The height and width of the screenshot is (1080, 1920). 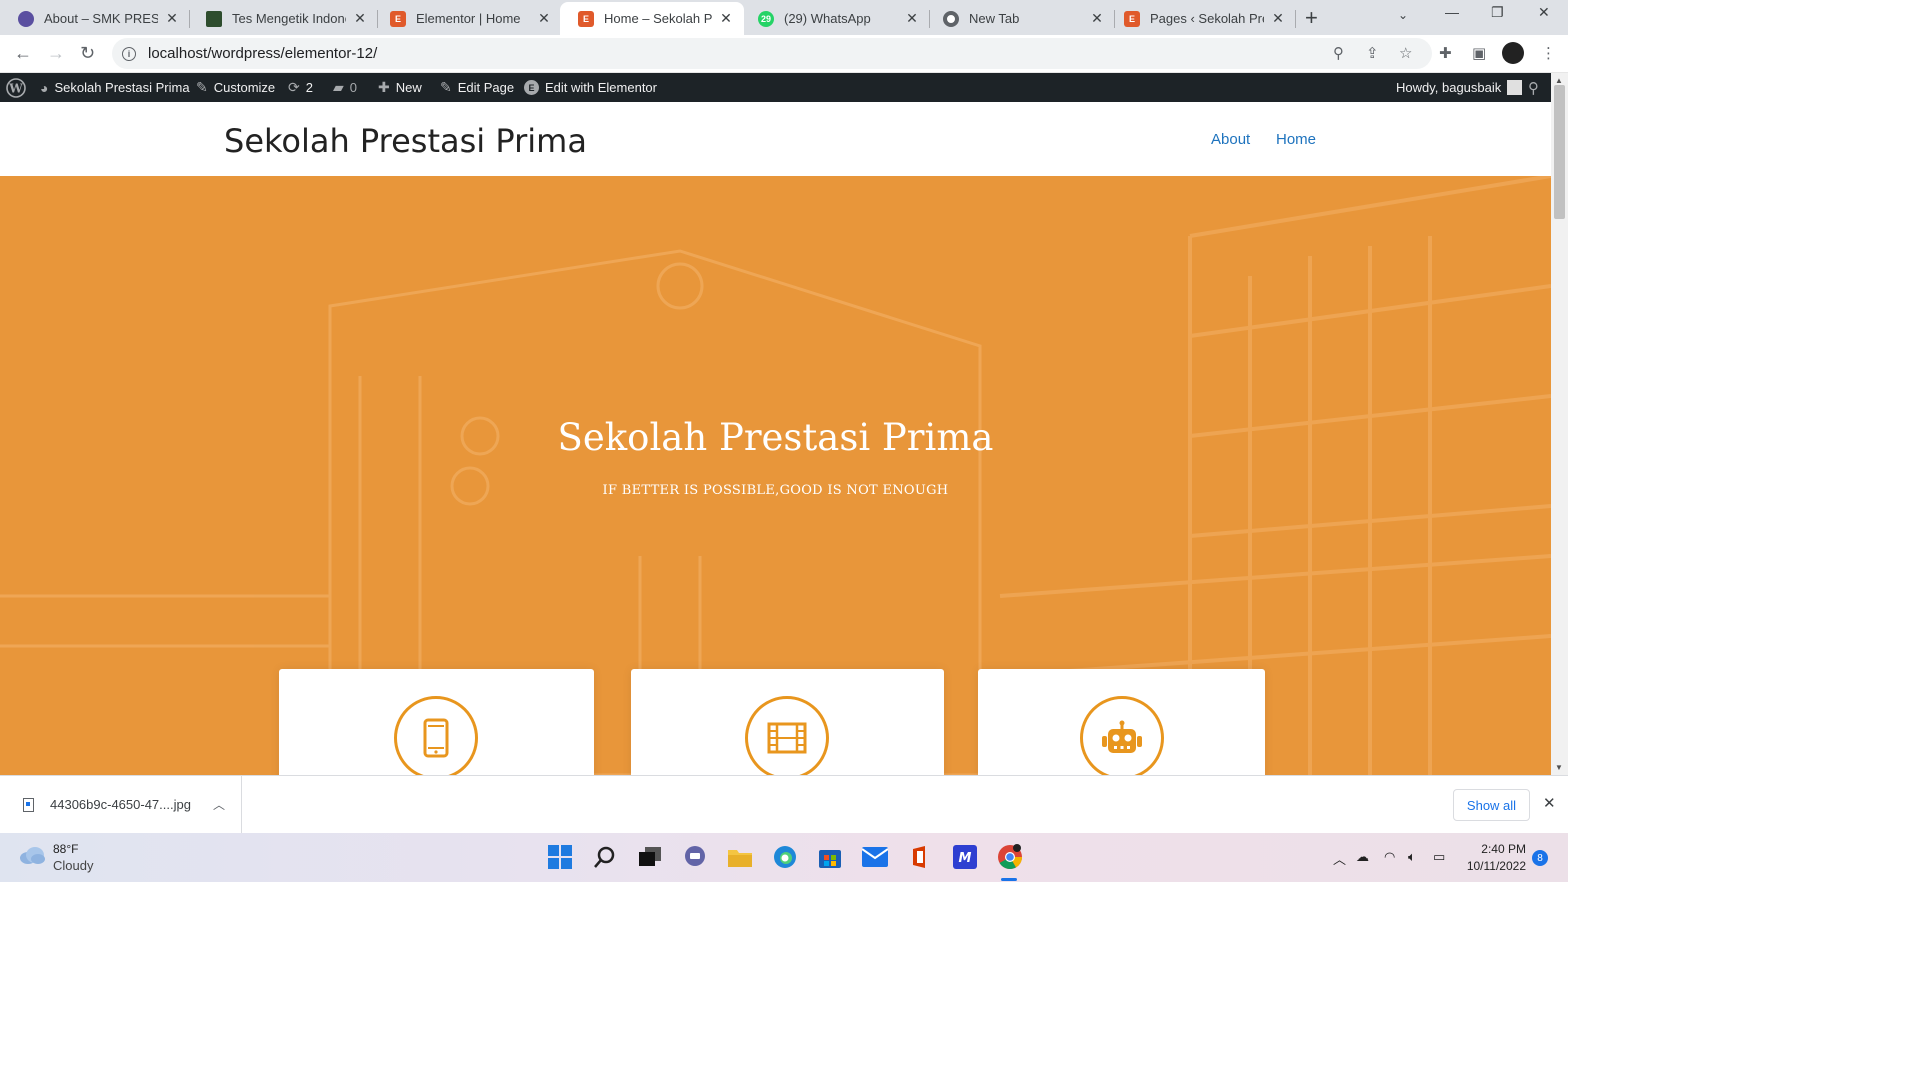 What do you see at coordinates (1311, 18) in the screenshot?
I see `new-tab-plus-icon: +` at bounding box center [1311, 18].